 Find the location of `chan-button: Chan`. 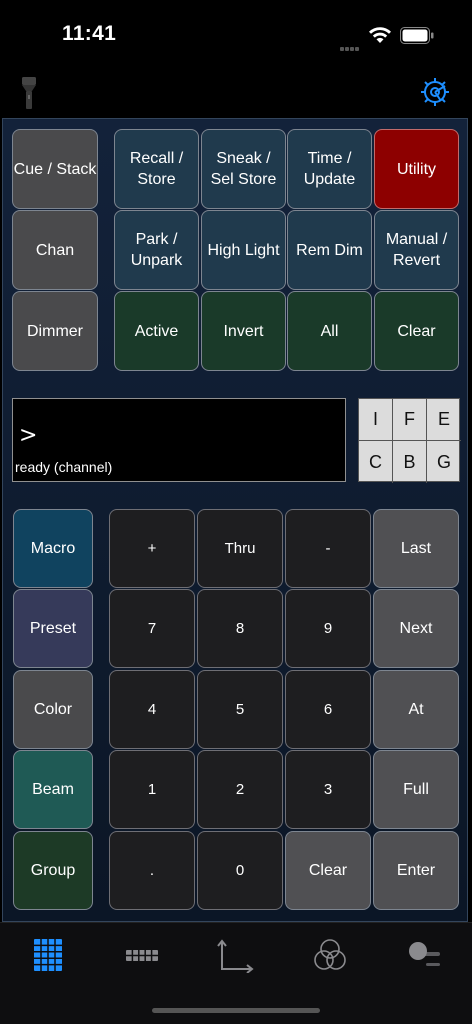

chan-button: Chan is located at coordinates (55, 250).